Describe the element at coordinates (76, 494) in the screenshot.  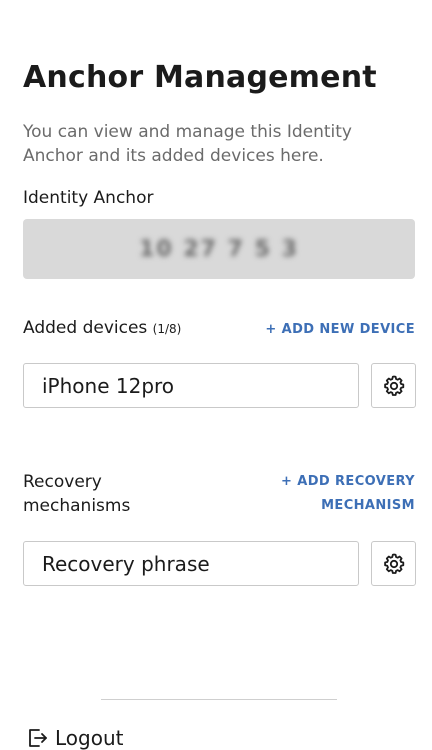
I see `recovery-mechanisms-heading: Recovery mechanisms` at that location.